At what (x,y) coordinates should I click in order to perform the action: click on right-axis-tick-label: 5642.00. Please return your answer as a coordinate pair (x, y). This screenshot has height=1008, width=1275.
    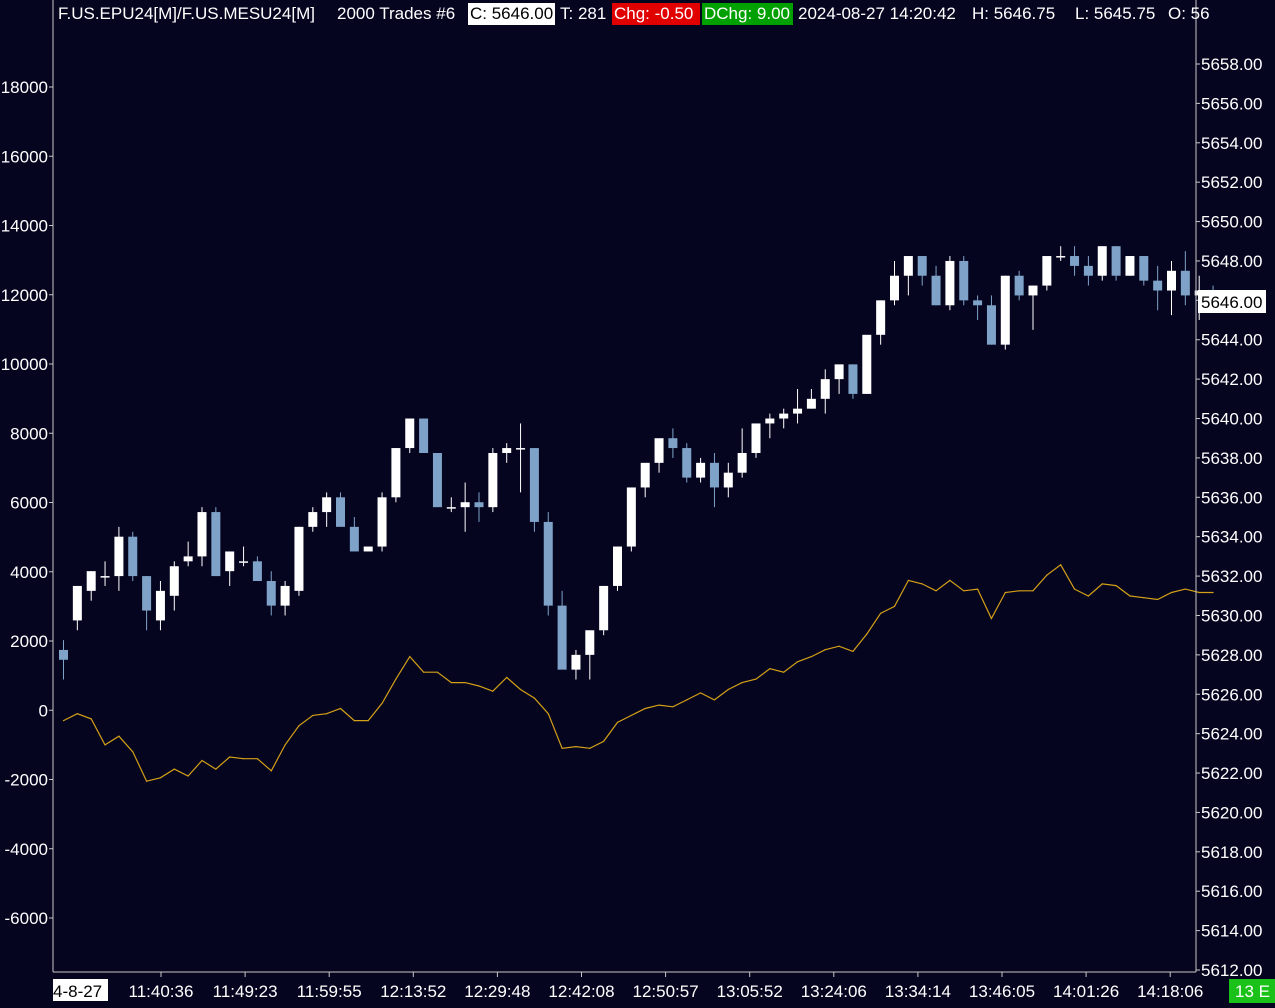
    Looking at the image, I should click on (1231, 379).